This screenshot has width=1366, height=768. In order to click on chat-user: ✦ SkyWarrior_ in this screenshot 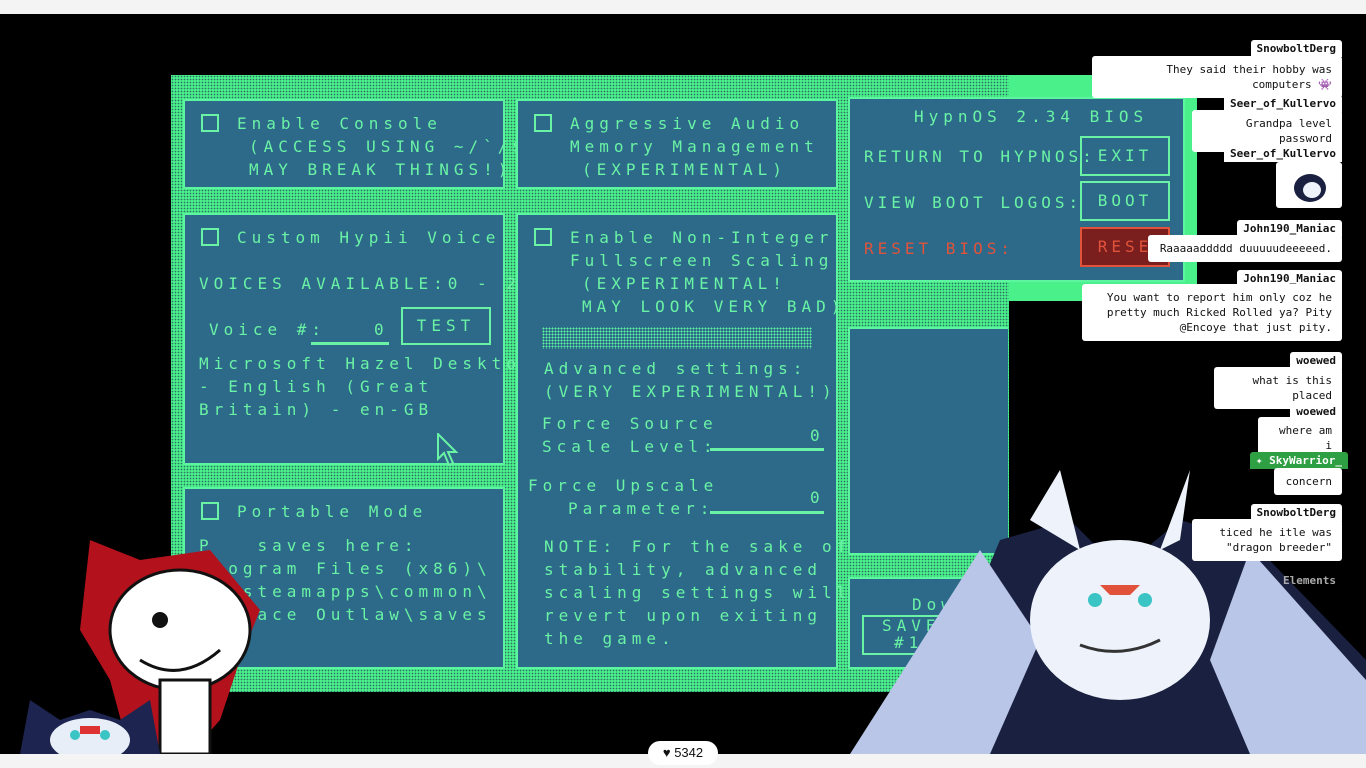, I will do `click(1298, 460)`.